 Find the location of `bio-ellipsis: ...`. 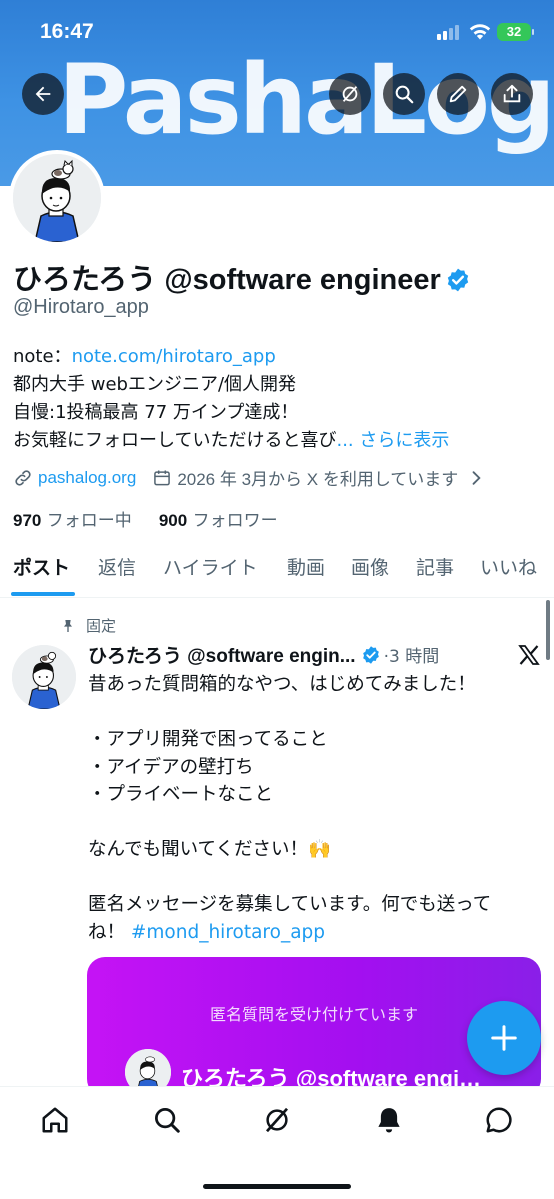

bio-ellipsis: ... is located at coordinates (348, 440).